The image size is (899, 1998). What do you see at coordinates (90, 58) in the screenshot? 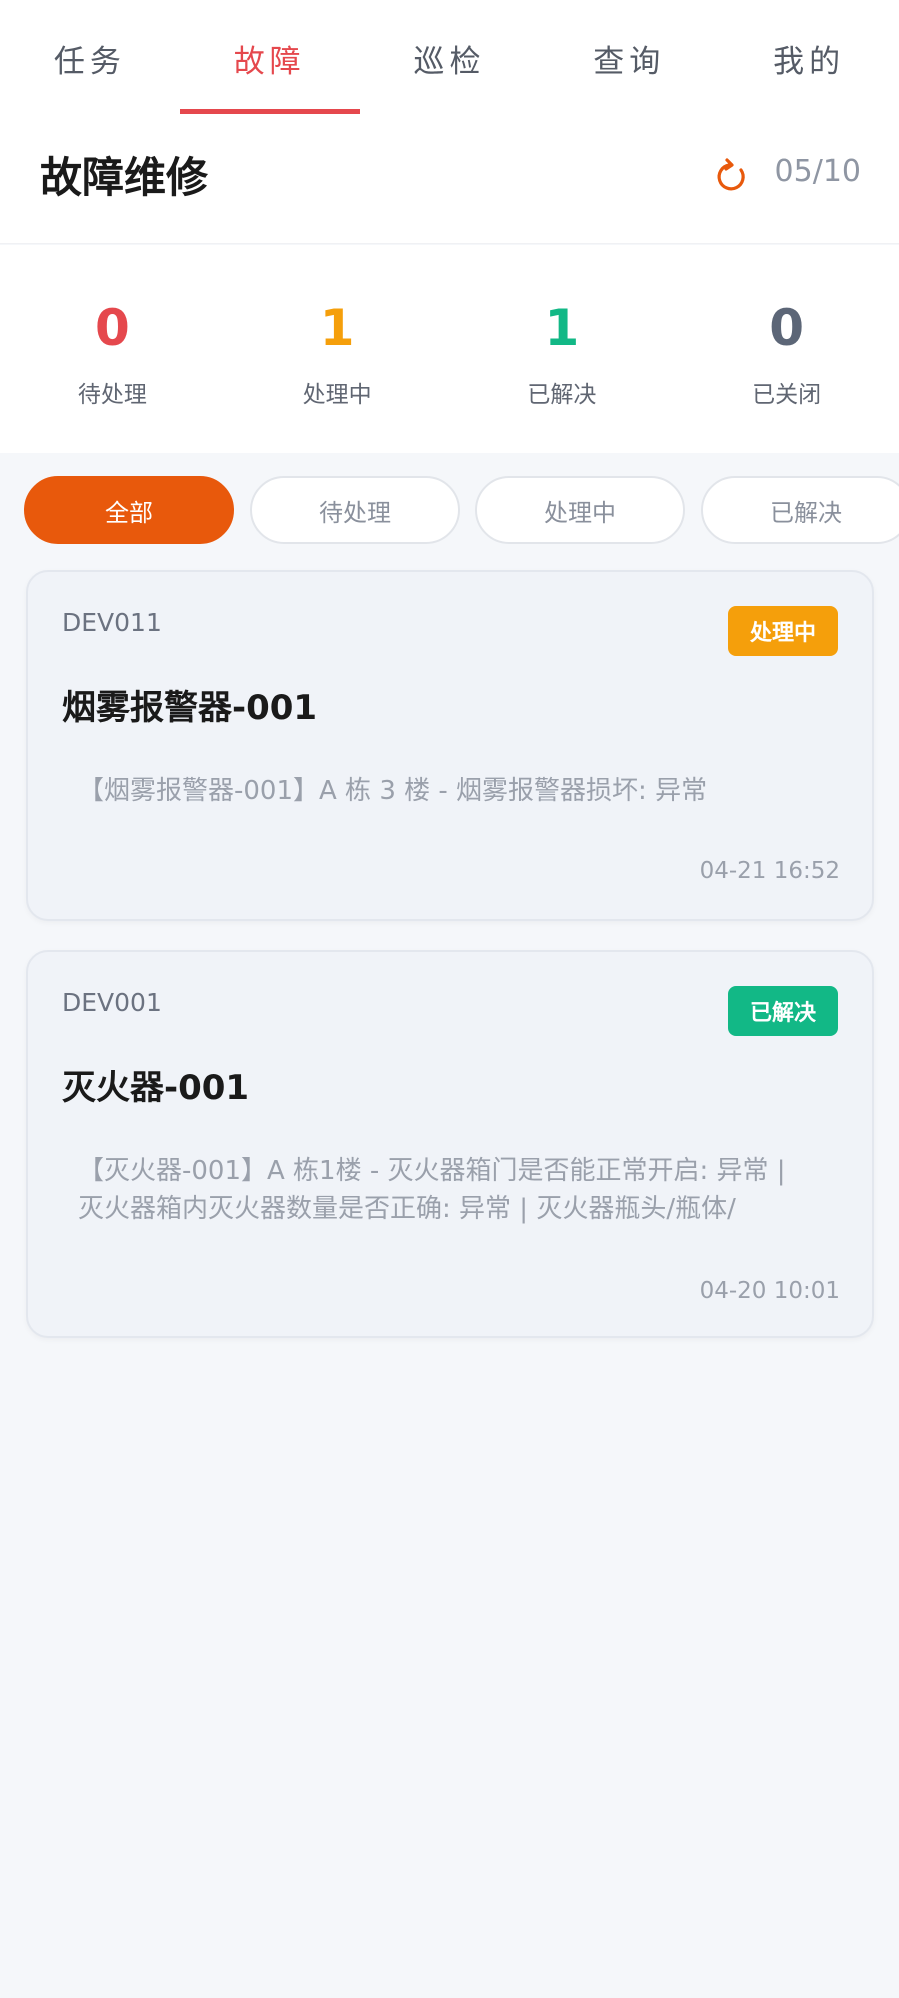
I see `tab-tasks: 任务` at bounding box center [90, 58].